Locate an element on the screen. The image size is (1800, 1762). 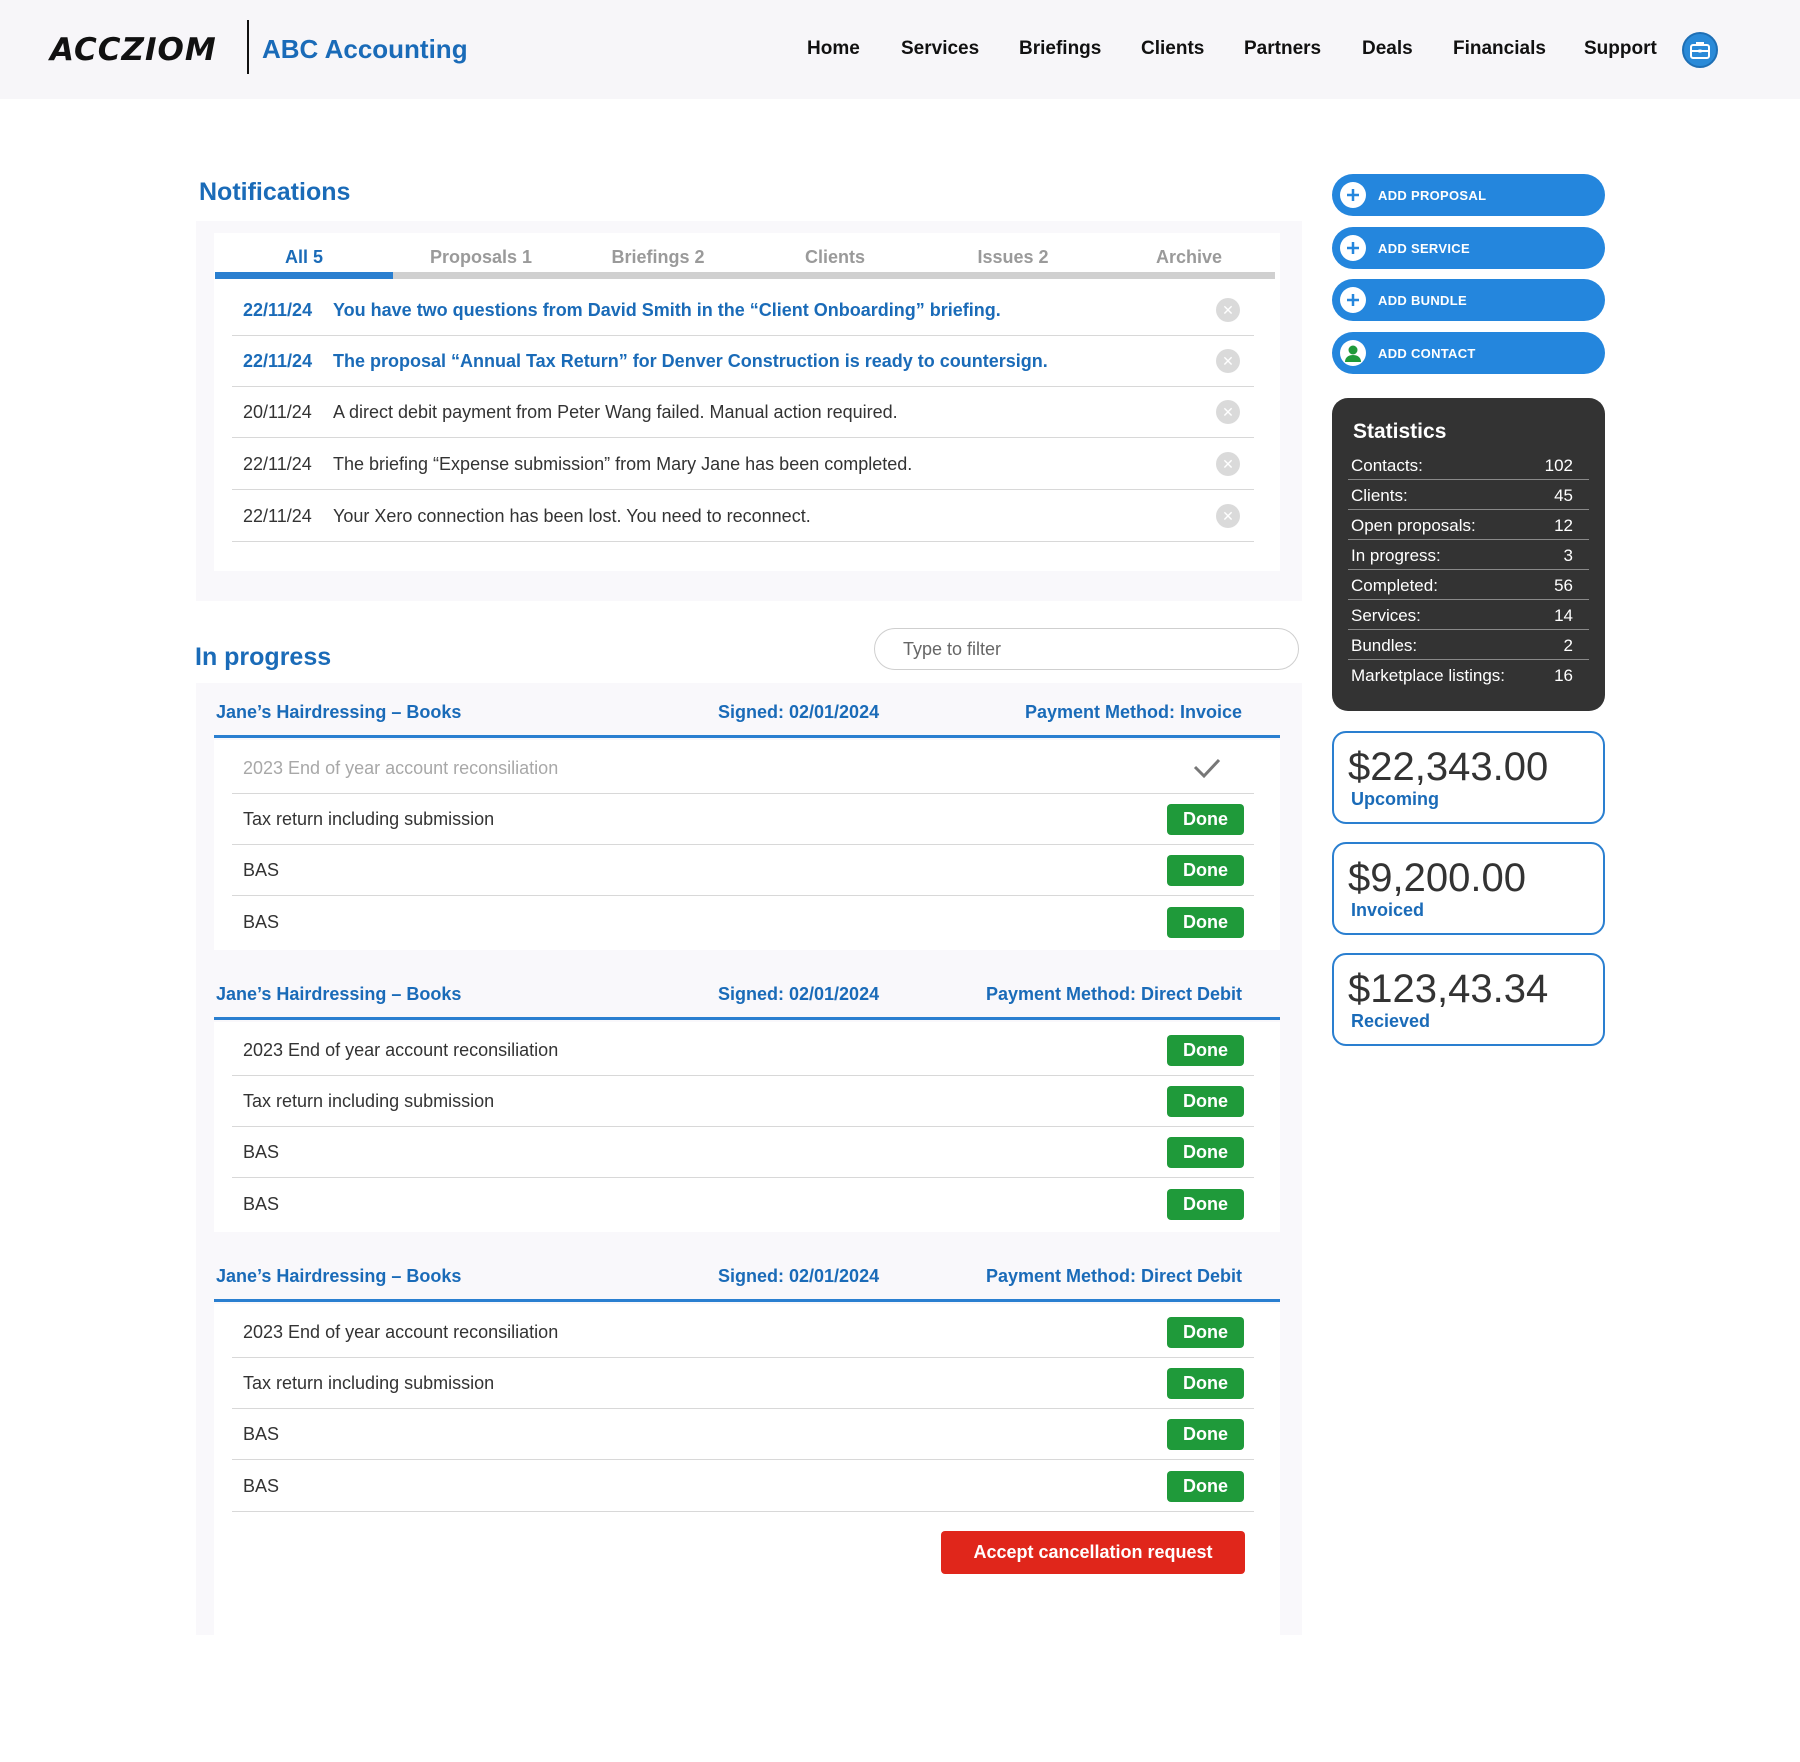
nav-support: Support is located at coordinates (1620, 49).